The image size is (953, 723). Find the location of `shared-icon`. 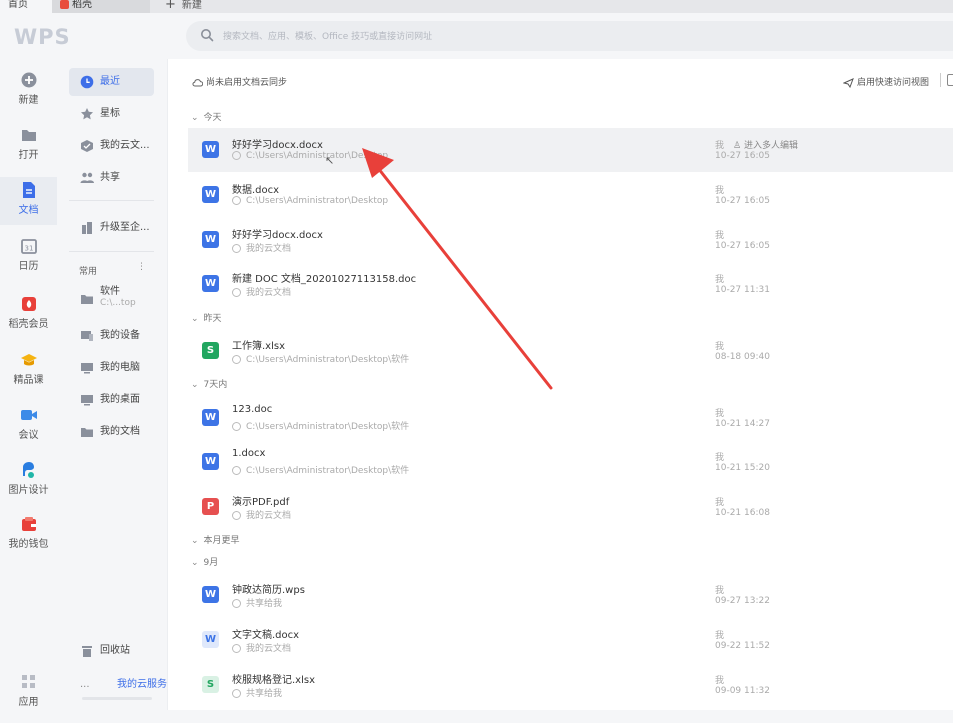

shared-icon is located at coordinates (236, 603).